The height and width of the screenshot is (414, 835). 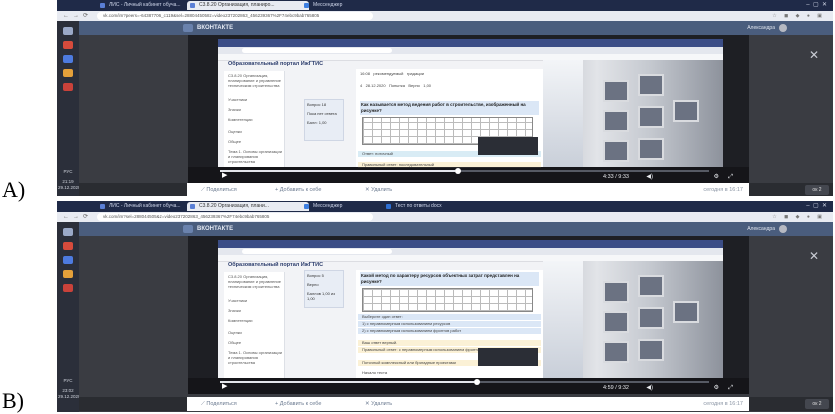 What do you see at coordinates (449, 373) in the screenshot?
I see `quiz-start-link: Начало теста` at bounding box center [449, 373].